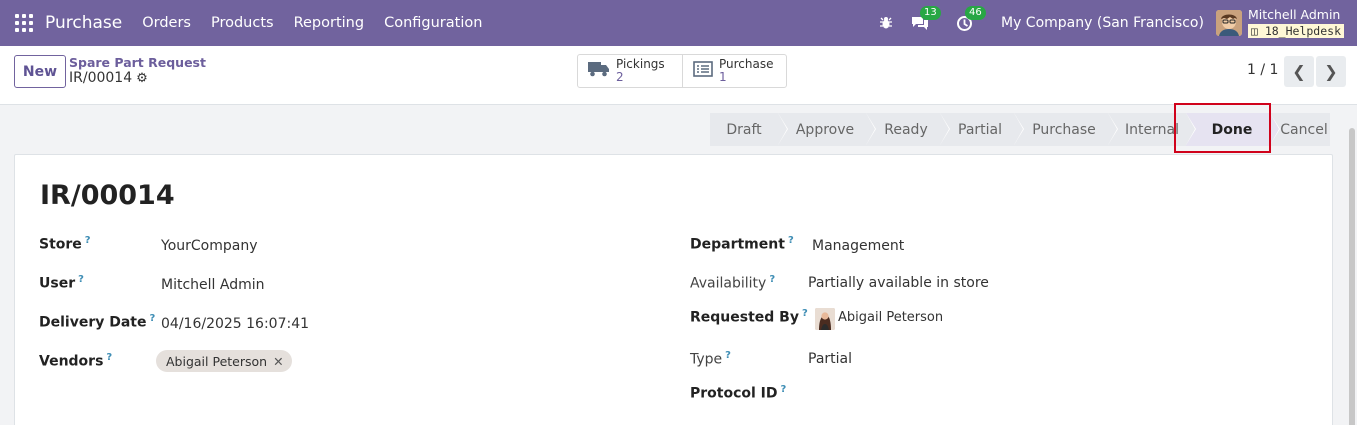 The height and width of the screenshot is (425, 1357). Describe the element at coordinates (1066, 129) in the screenshot. I see `stage-purchase: Purchase` at that location.